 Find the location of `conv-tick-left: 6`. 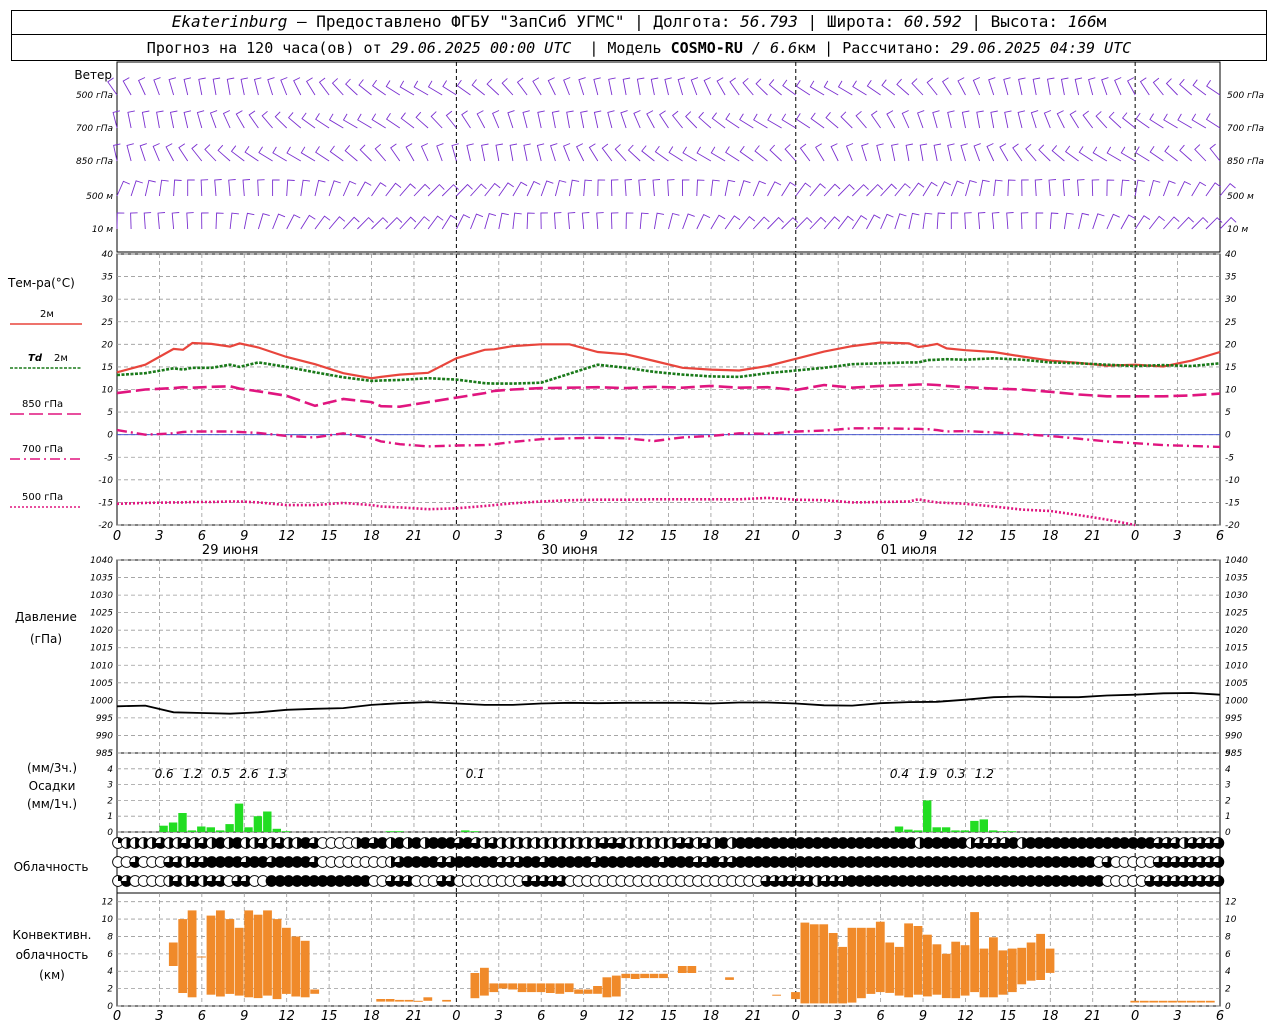

conv-tick-left: 6 is located at coordinates (110, 955).